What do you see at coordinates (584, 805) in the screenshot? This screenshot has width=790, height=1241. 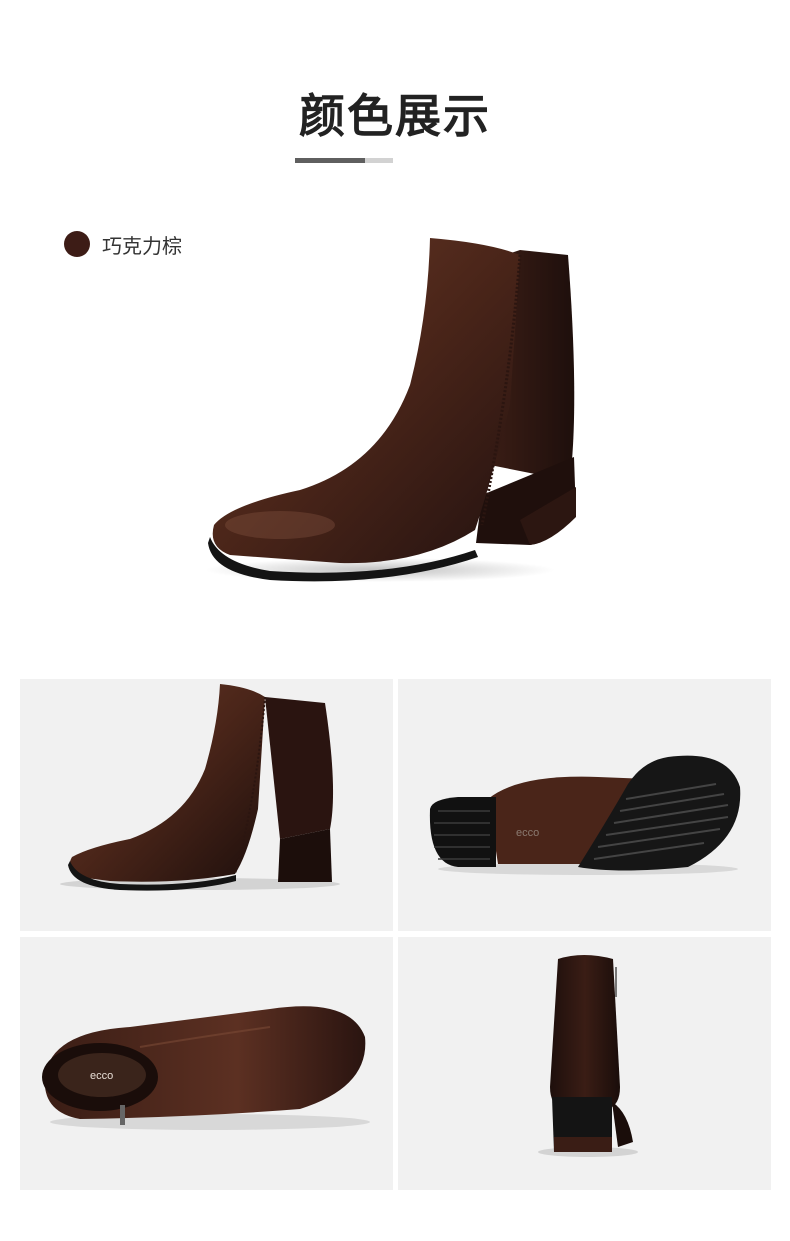 I see `image-sole-view: ecco` at bounding box center [584, 805].